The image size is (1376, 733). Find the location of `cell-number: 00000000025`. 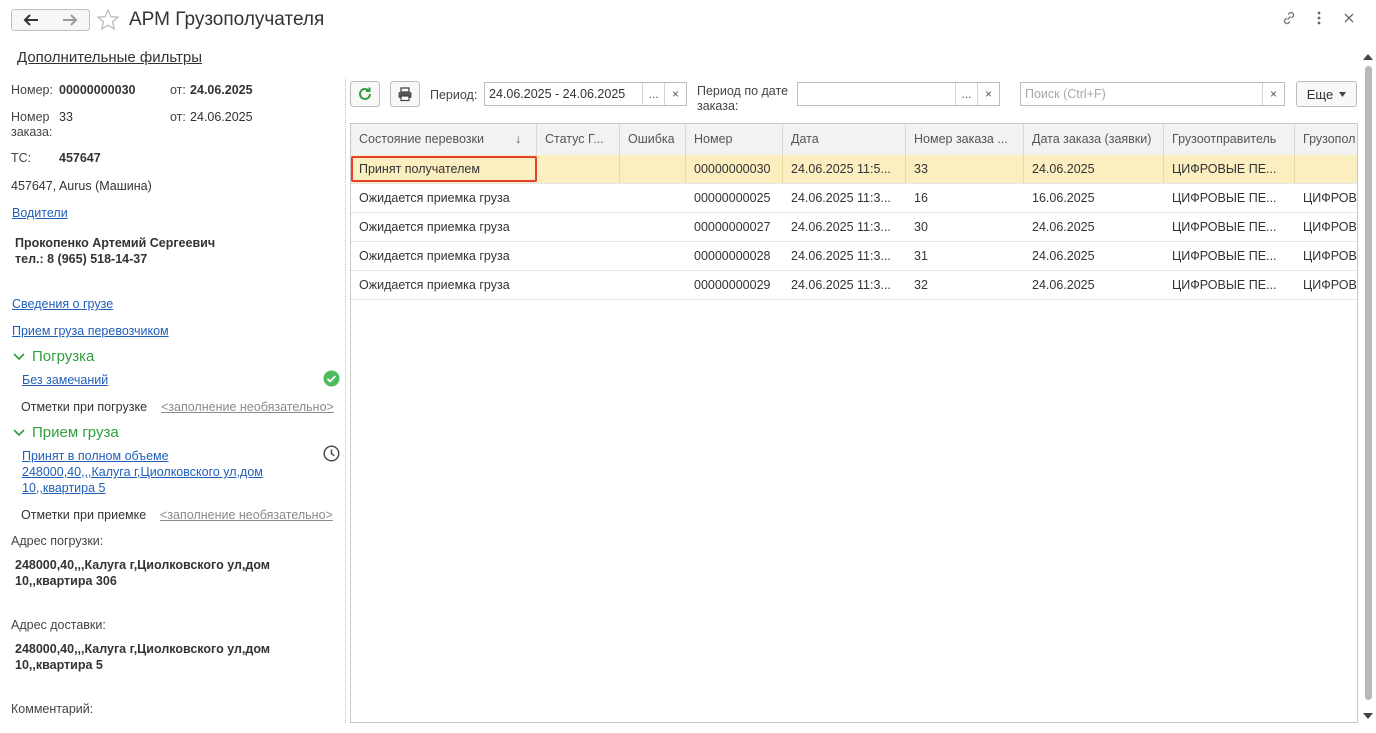

cell-number: 00000000025 is located at coordinates (734, 198).